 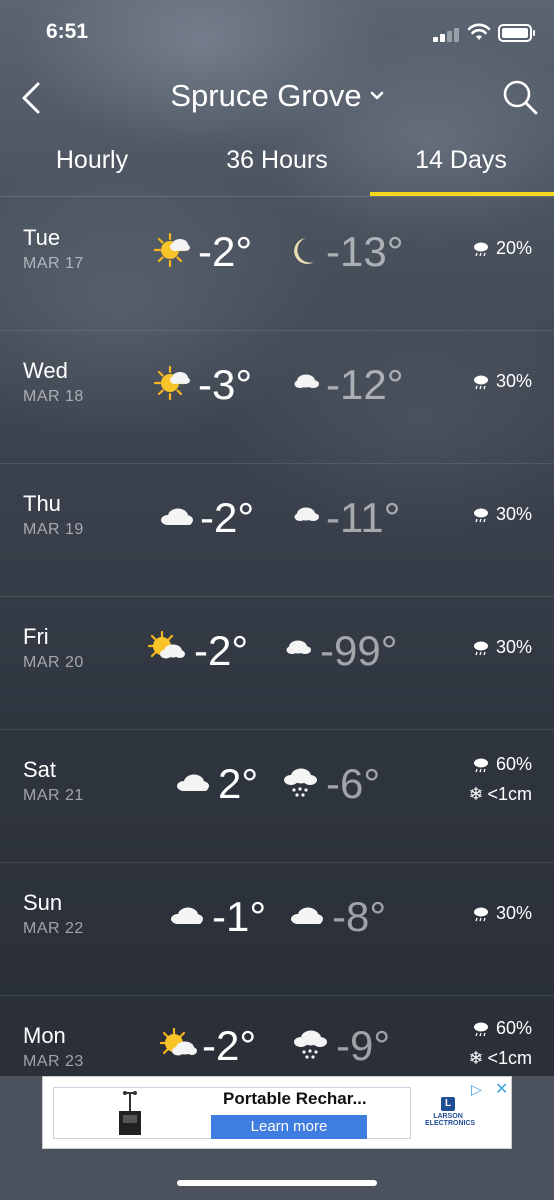 What do you see at coordinates (376, 95) in the screenshot?
I see `chevron-down-icon` at bounding box center [376, 95].